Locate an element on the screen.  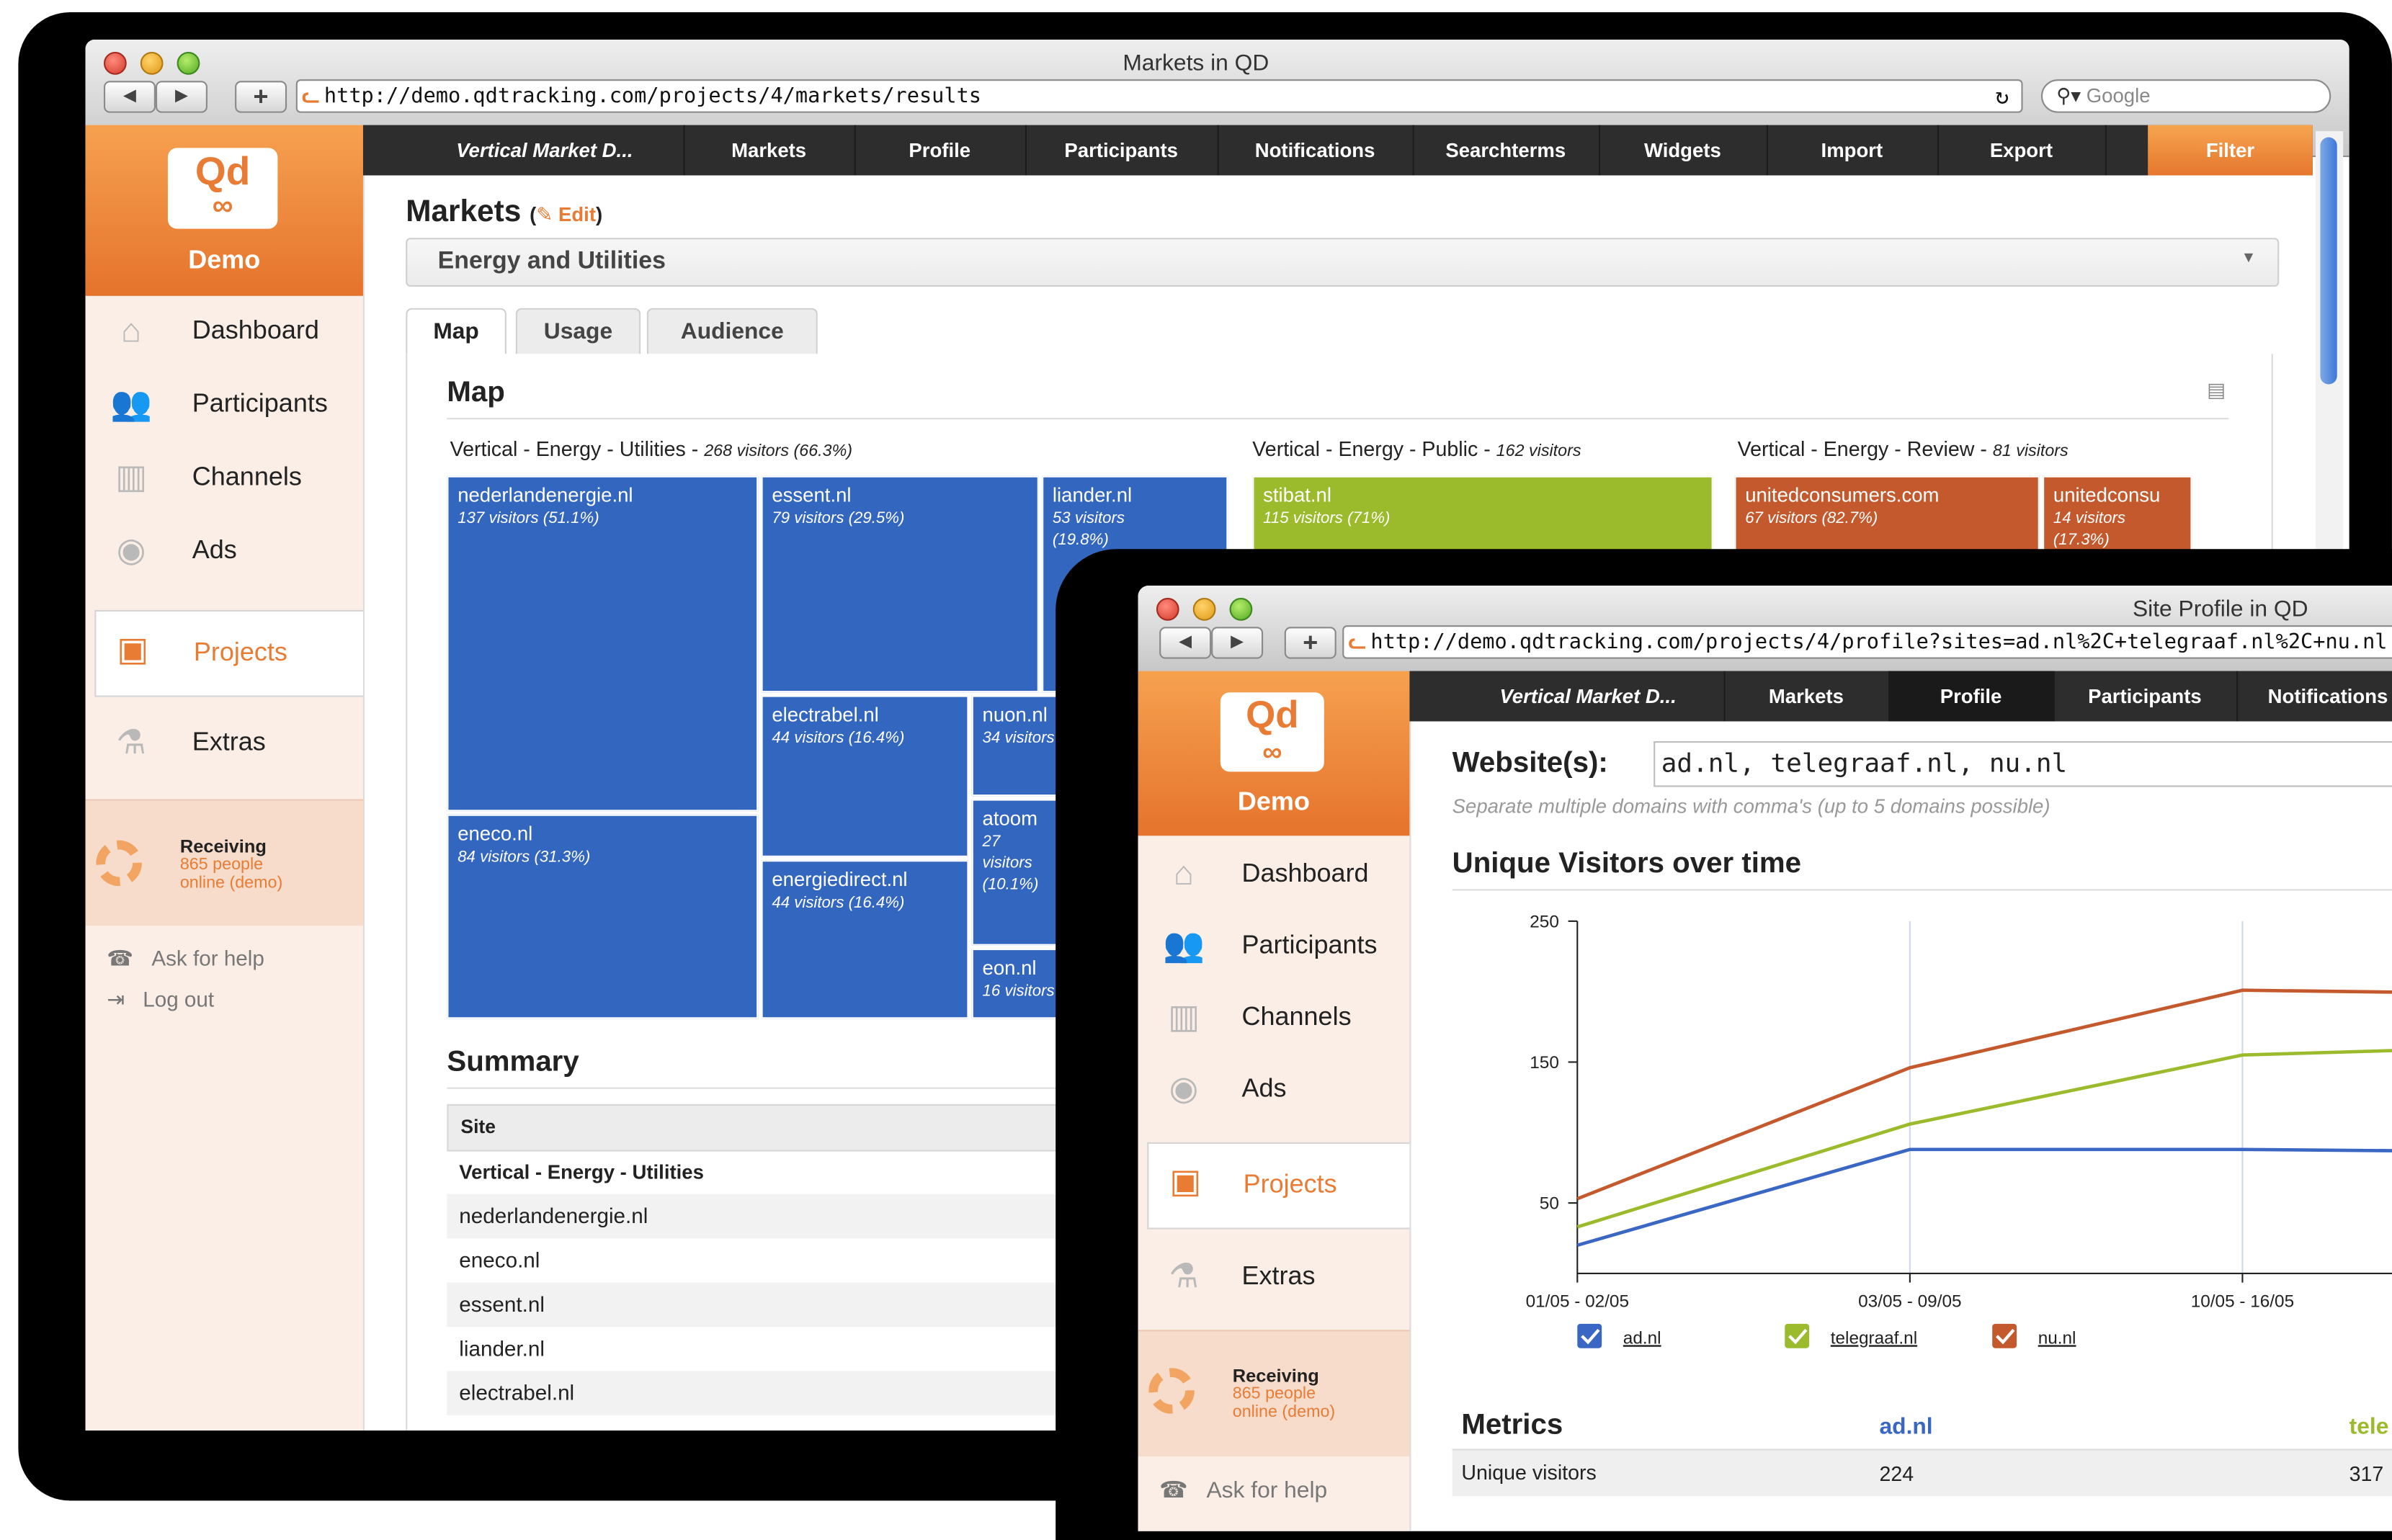
group-stat: 268 visitors (66.3%) is located at coordinates (778, 451).